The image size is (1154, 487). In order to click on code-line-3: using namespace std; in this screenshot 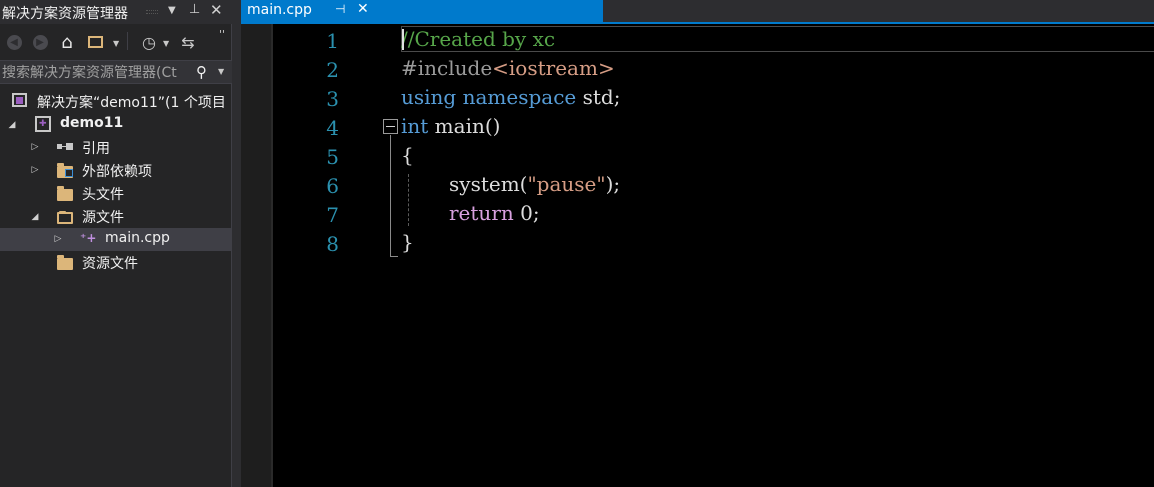, I will do `click(510, 97)`.